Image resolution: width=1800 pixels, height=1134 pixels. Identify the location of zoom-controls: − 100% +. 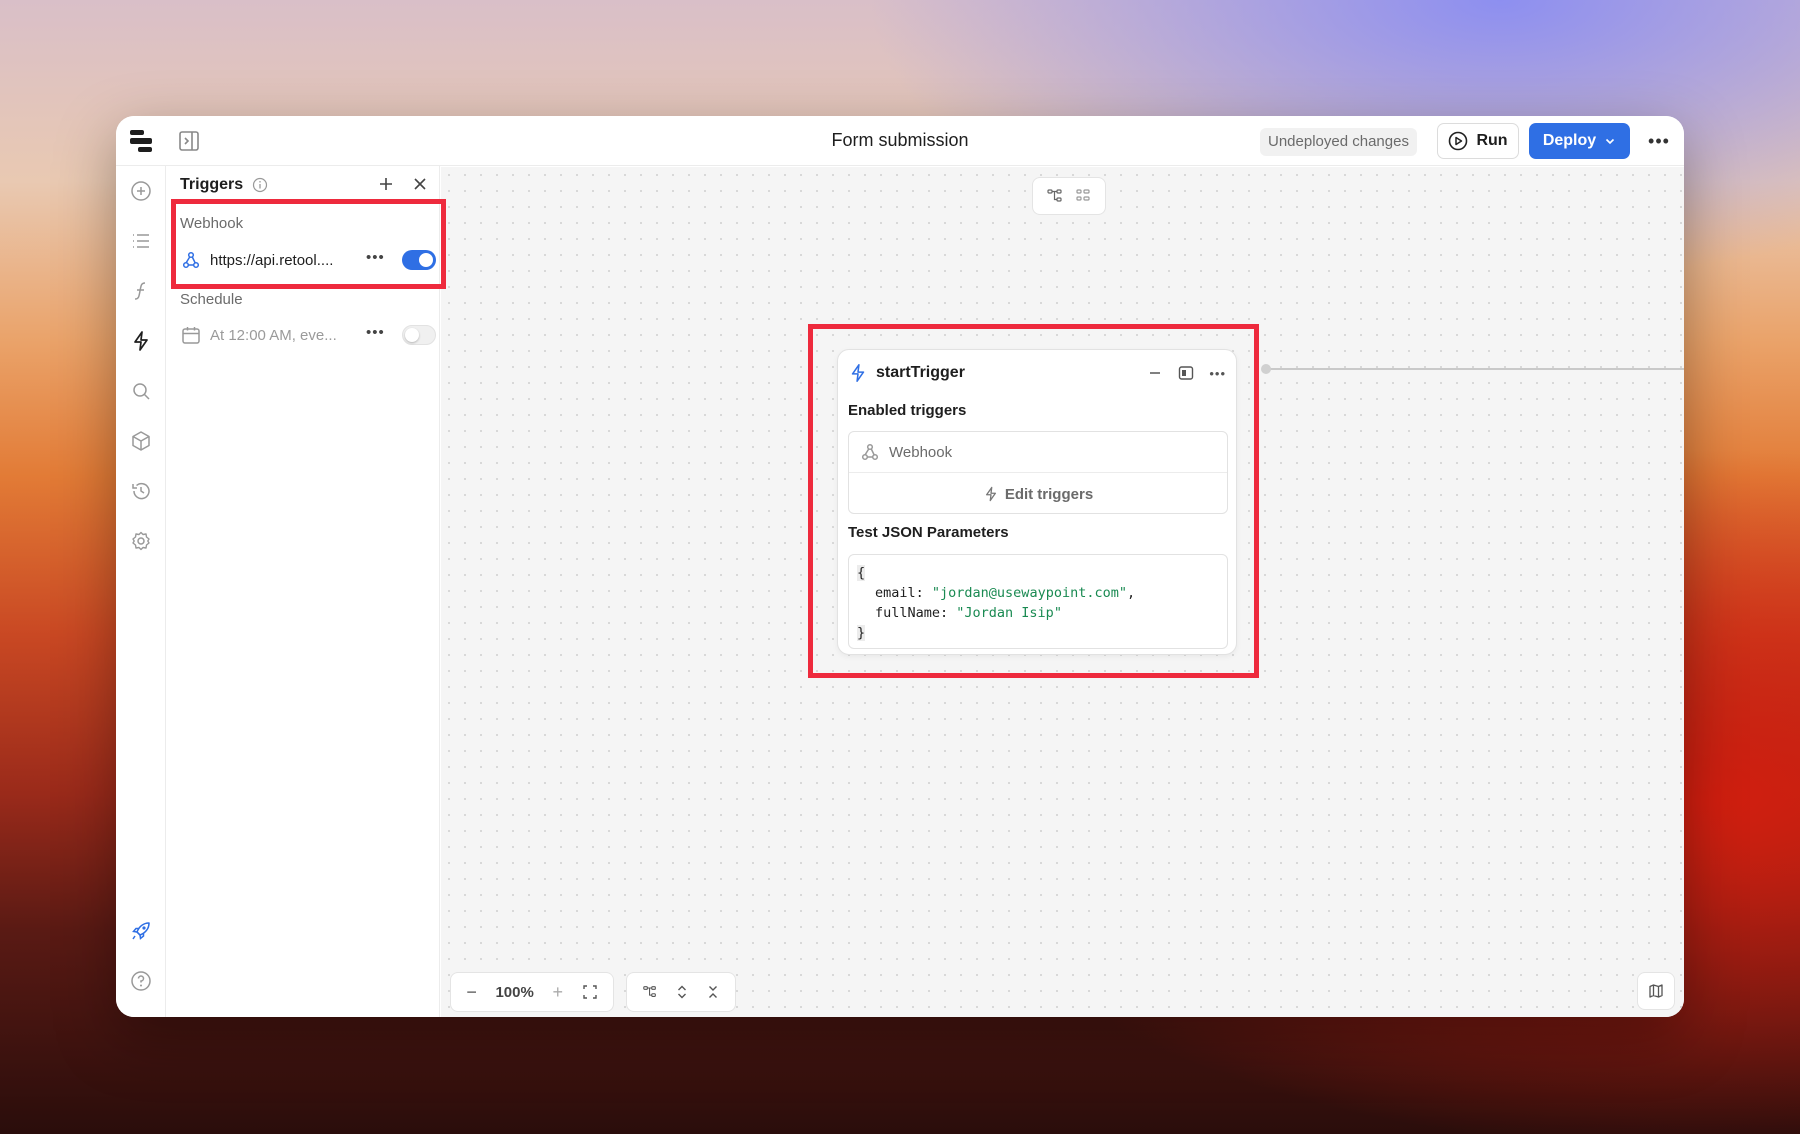
(532, 992).